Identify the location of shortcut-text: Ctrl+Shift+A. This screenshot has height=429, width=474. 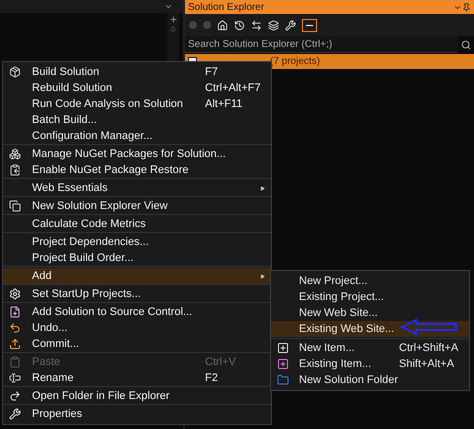
(429, 348).